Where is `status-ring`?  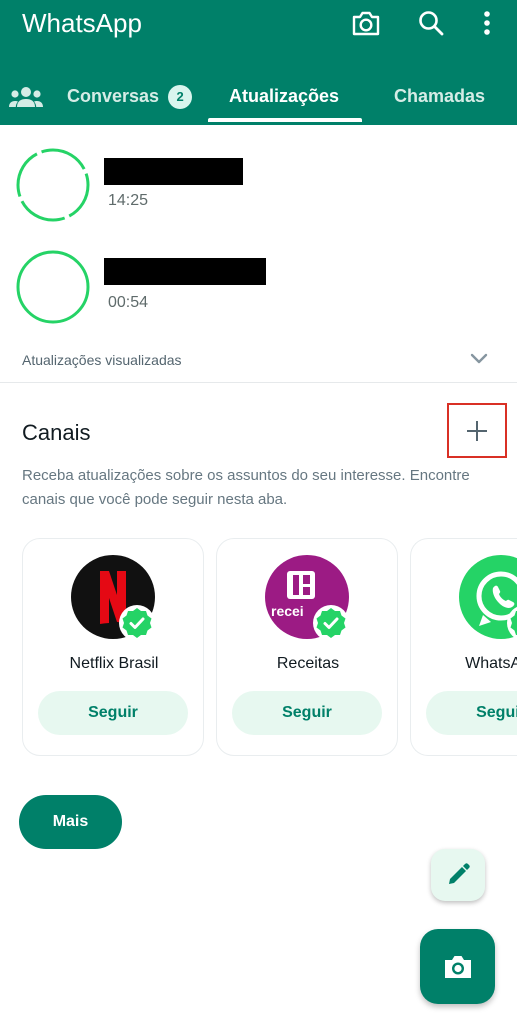
status-ring is located at coordinates (53, 287).